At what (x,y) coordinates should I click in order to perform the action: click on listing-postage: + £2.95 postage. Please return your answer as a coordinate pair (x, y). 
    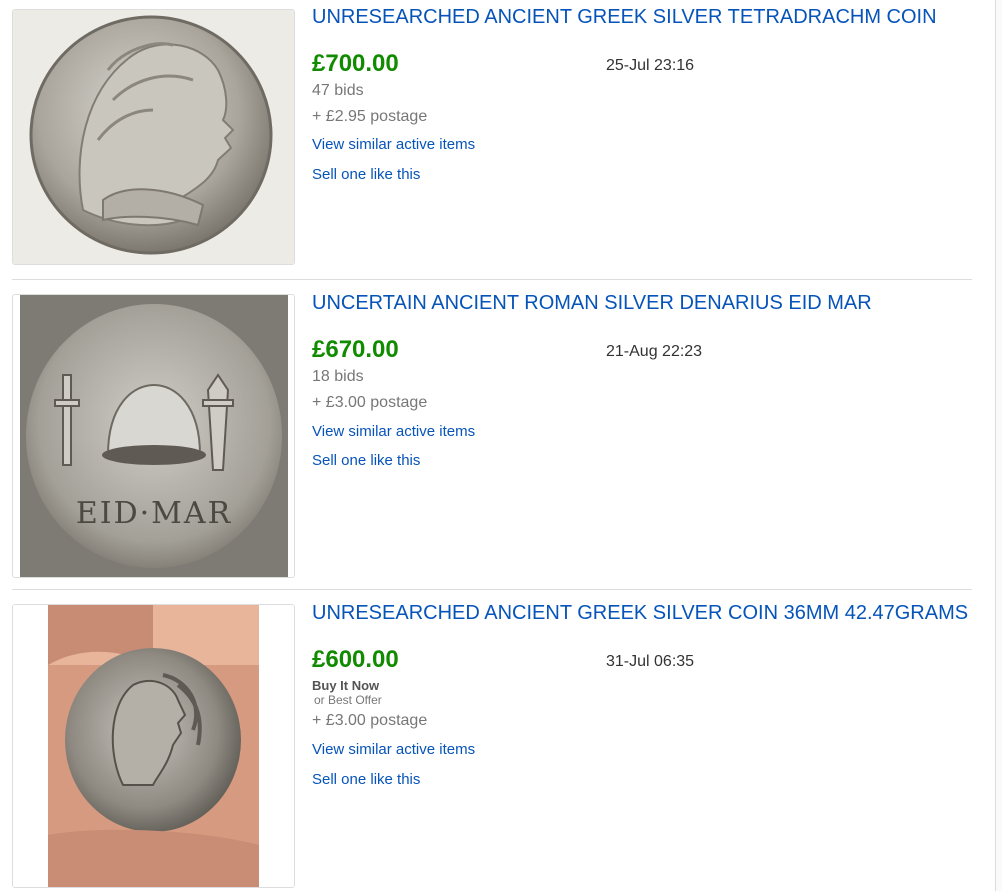
    Looking at the image, I should click on (370, 116).